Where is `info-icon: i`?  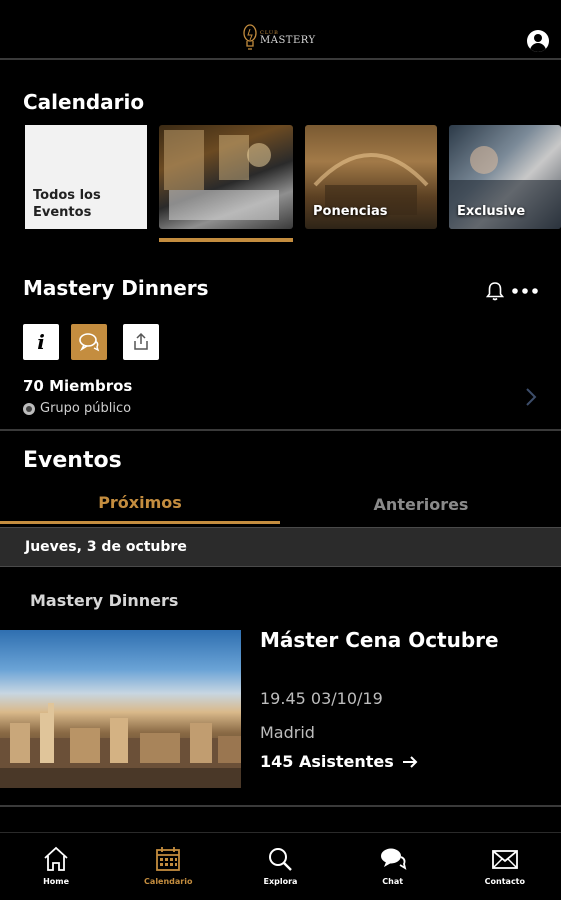
info-icon: i is located at coordinates (41, 342).